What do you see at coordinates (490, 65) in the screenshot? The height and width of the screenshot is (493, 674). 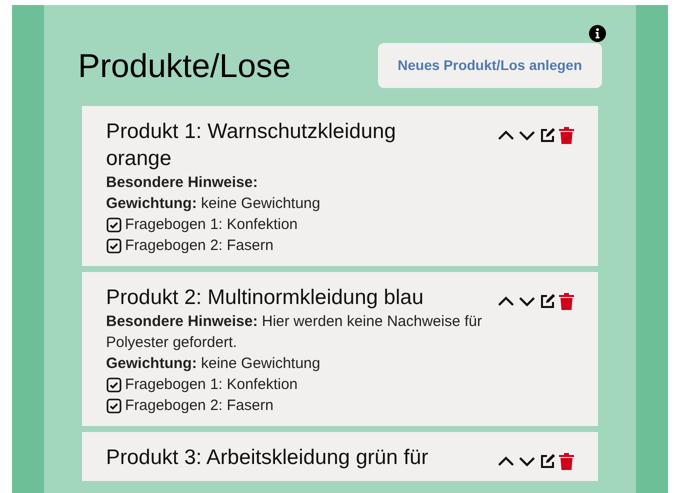 I see `new-product-button: Neues Produkt/Los anlegen` at bounding box center [490, 65].